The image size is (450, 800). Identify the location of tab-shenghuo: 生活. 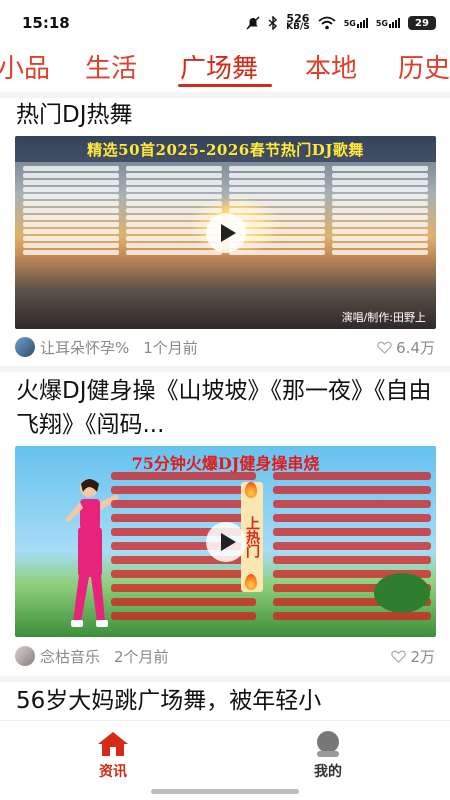
(111, 66).